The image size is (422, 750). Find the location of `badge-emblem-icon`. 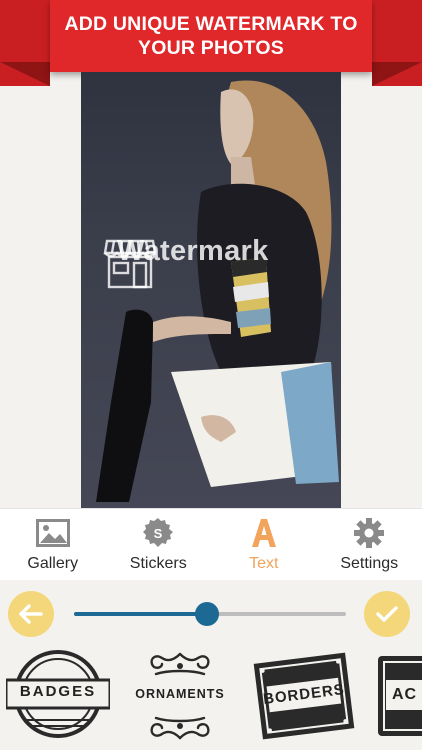

badge-emblem-icon is located at coordinates (58, 694).